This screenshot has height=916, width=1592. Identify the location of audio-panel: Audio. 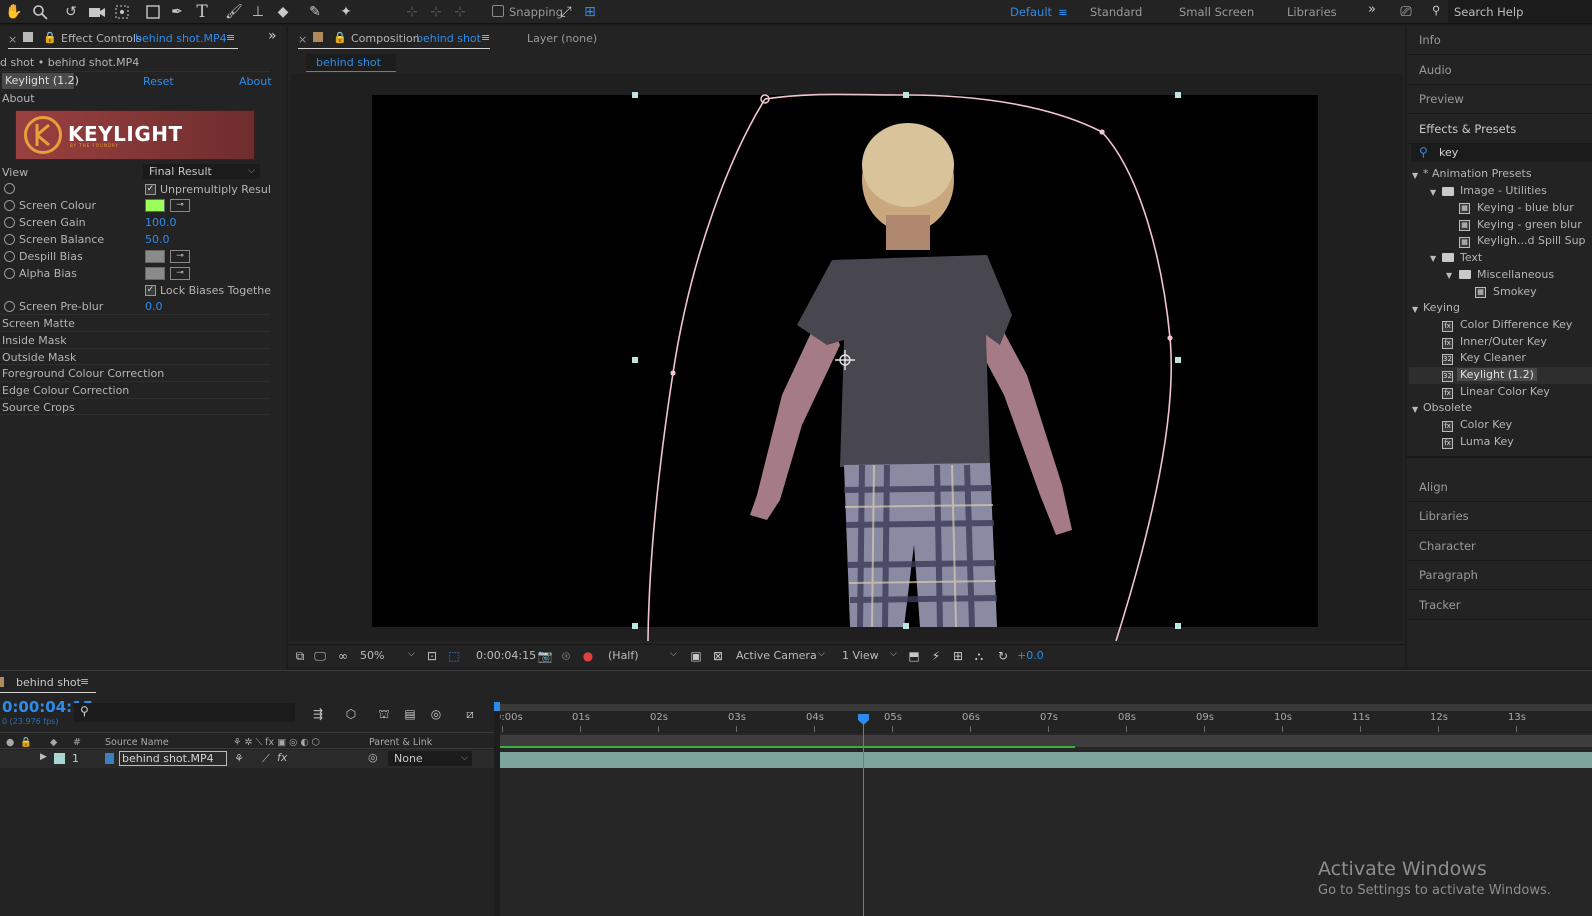
(1499, 70).